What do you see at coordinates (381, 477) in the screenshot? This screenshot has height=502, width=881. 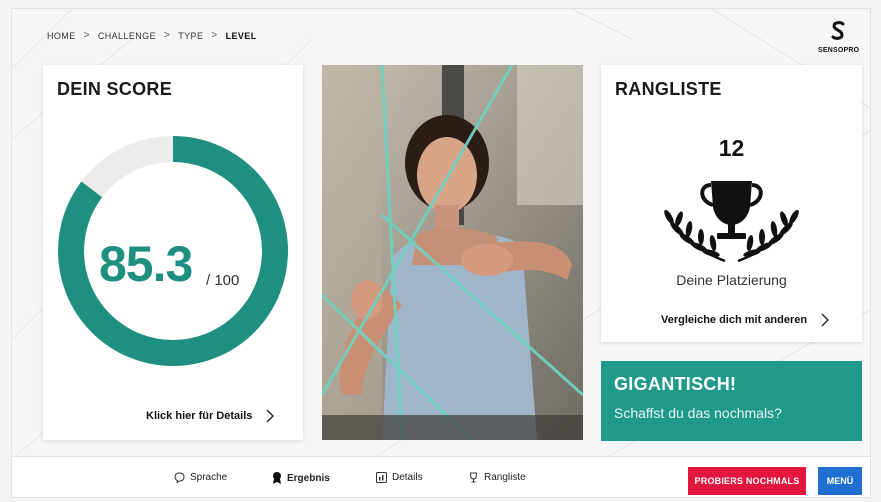 I see `details-icon` at bounding box center [381, 477].